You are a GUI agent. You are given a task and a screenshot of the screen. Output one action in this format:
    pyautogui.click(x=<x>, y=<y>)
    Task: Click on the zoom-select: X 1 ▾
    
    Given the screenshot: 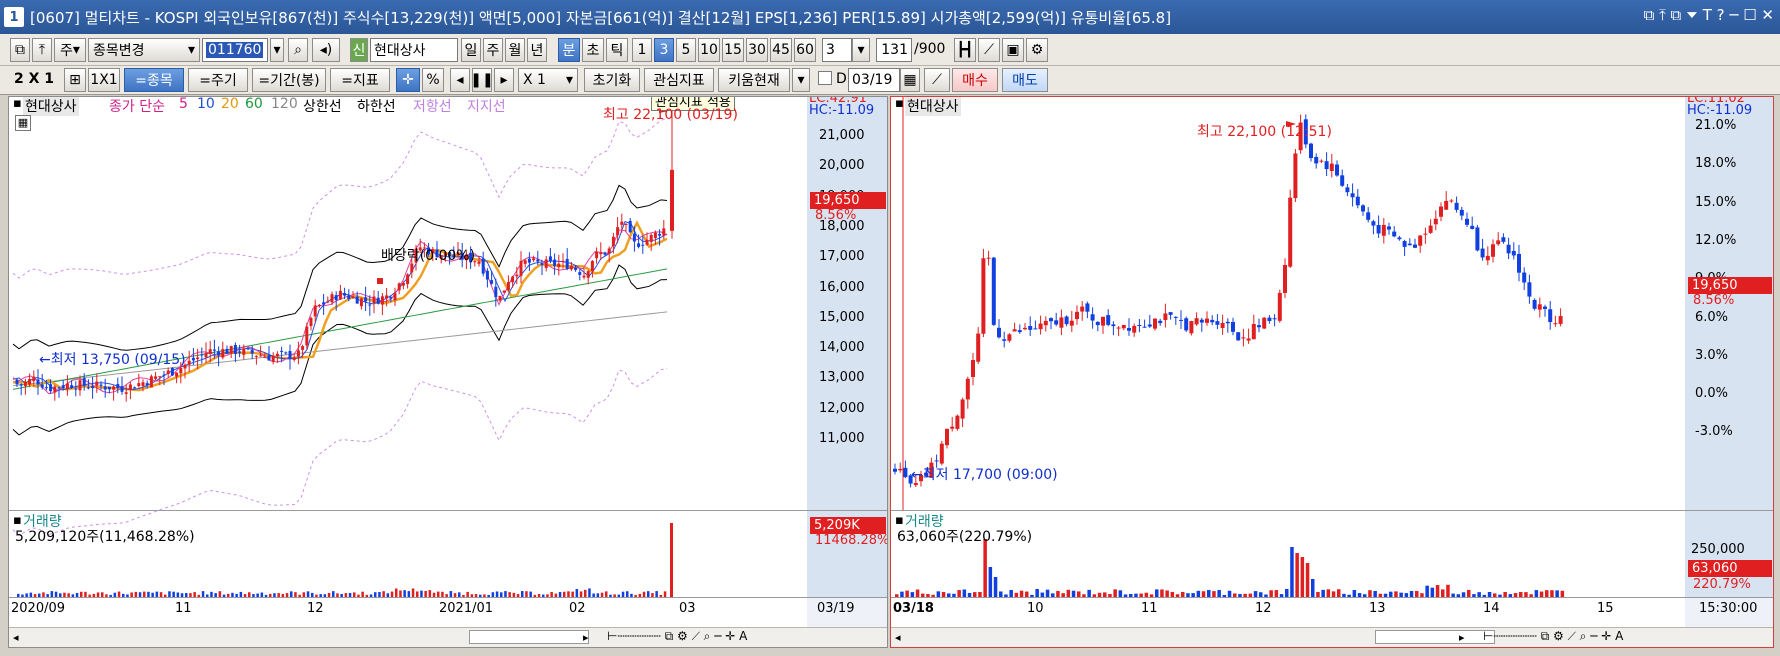 What is the action you would take?
    pyautogui.click(x=548, y=80)
    